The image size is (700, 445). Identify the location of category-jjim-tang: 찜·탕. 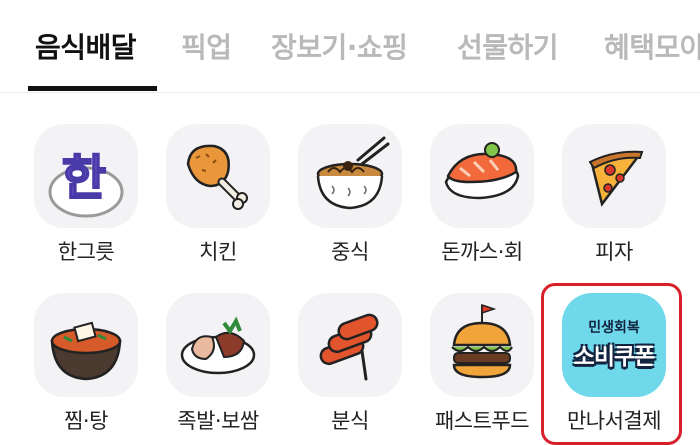
(95, 368).